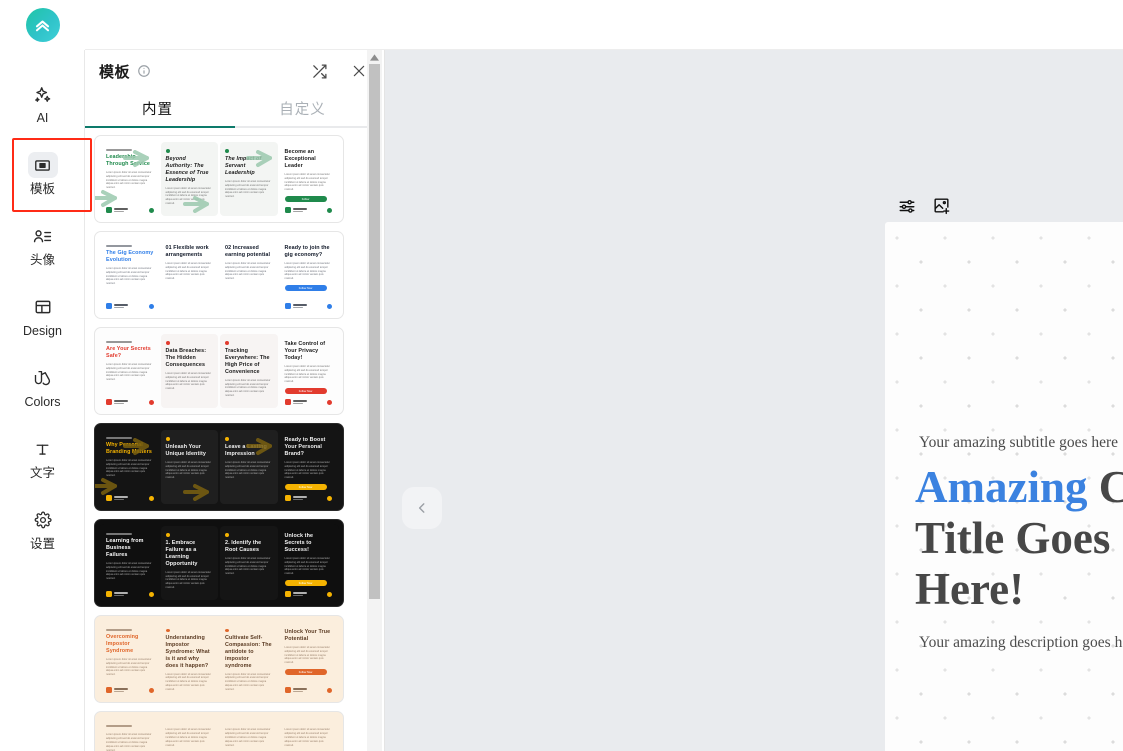 The height and width of the screenshot is (751, 1123). I want to click on layout-icon, so click(43, 307).